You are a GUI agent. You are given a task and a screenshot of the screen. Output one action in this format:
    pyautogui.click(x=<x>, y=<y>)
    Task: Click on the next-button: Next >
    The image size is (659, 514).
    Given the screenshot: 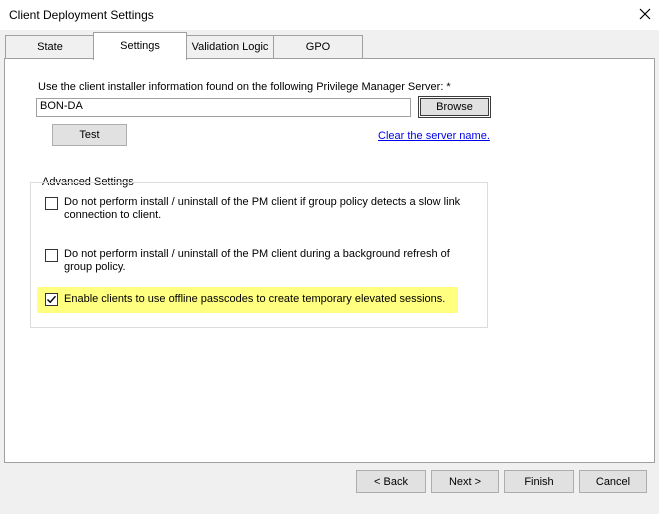 What is the action you would take?
    pyautogui.click(x=465, y=481)
    